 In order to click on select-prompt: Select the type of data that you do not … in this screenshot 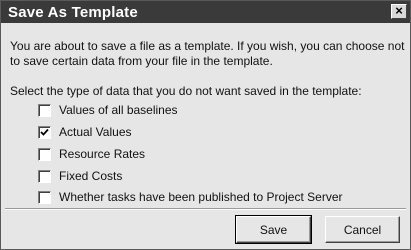, I will do `click(186, 91)`.